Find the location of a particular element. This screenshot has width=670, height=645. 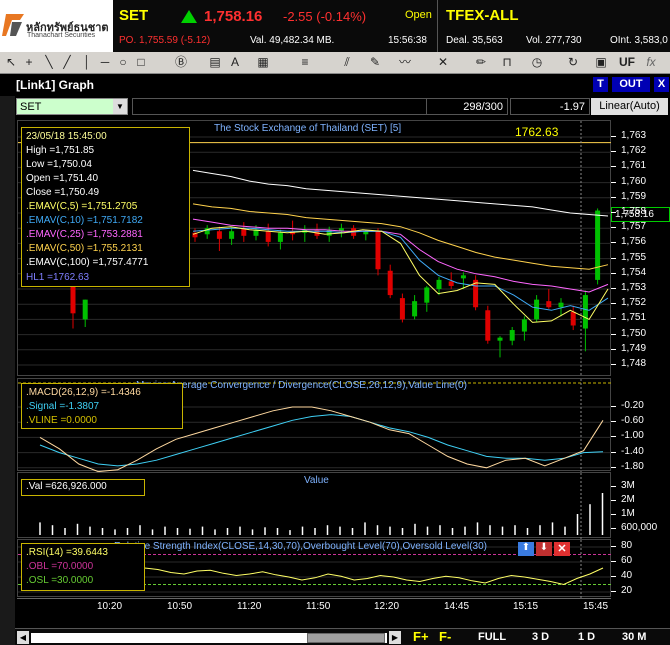

value-panel: Value .Val =626,926.000 is located at coordinates (314, 505).